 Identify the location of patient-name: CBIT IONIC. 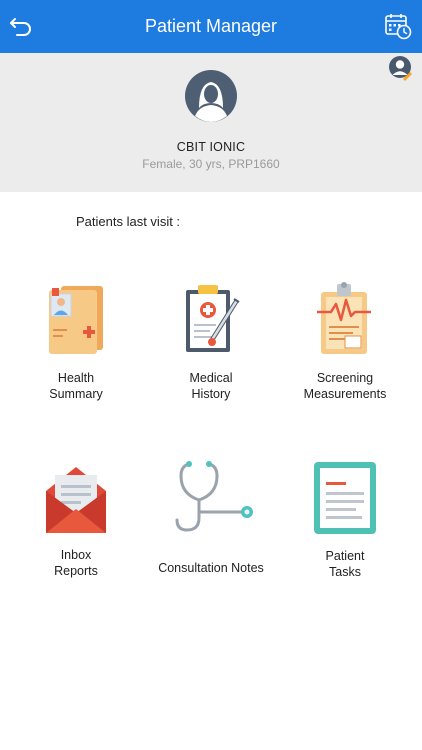
(211, 147).